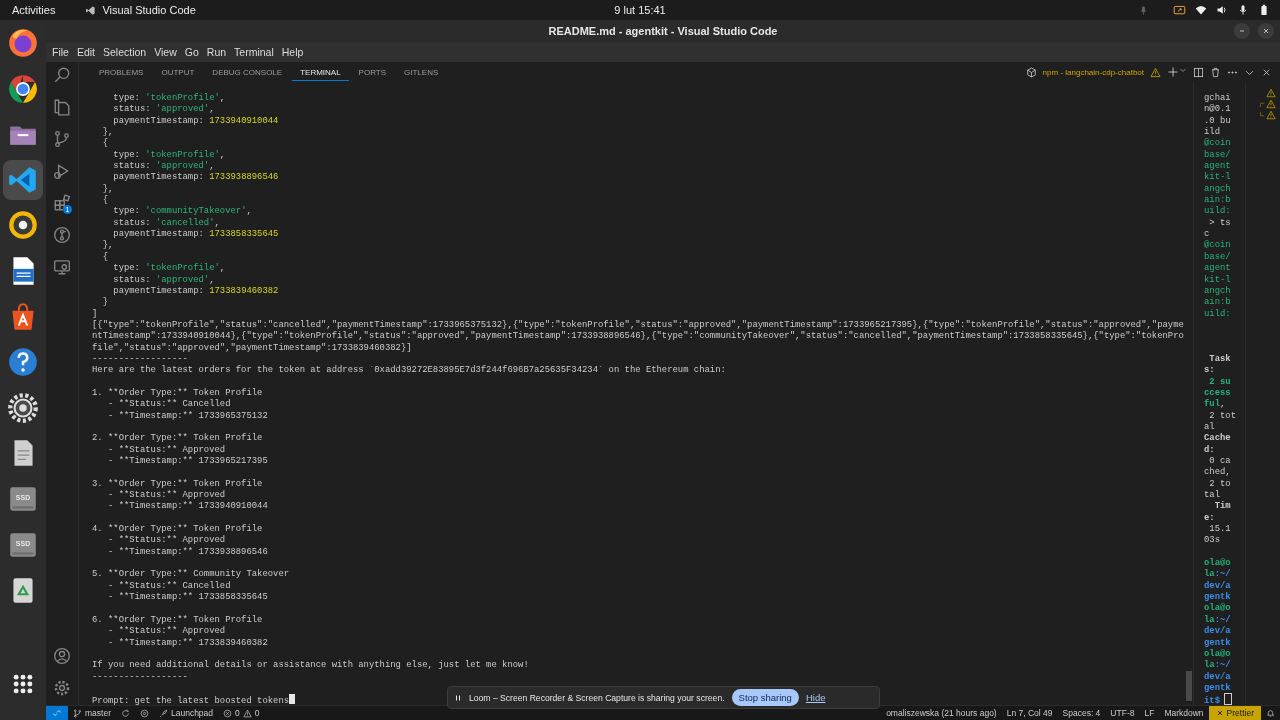 The height and width of the screenshot is (720, 1280). What do you see at coordinates (92, 713) in the screenshot?
I see `branch-button: master` at bounding box center [92, 713].